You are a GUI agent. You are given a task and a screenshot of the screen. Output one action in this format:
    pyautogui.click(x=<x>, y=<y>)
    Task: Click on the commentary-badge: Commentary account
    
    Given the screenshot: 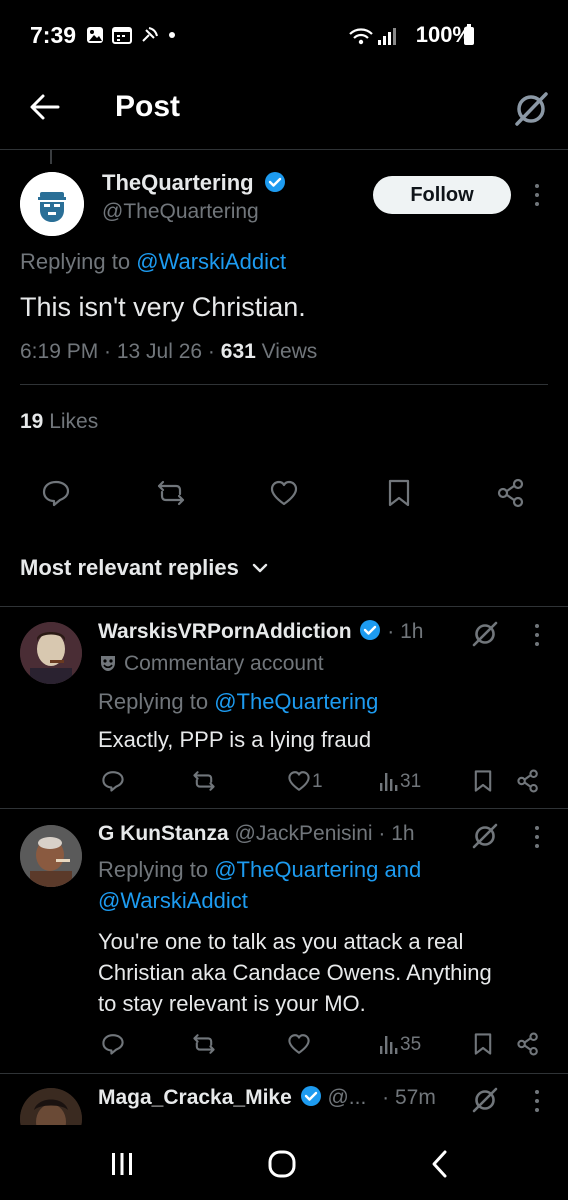 What is the action you would take?
    pyautogui.click(x=211, y=664)
    